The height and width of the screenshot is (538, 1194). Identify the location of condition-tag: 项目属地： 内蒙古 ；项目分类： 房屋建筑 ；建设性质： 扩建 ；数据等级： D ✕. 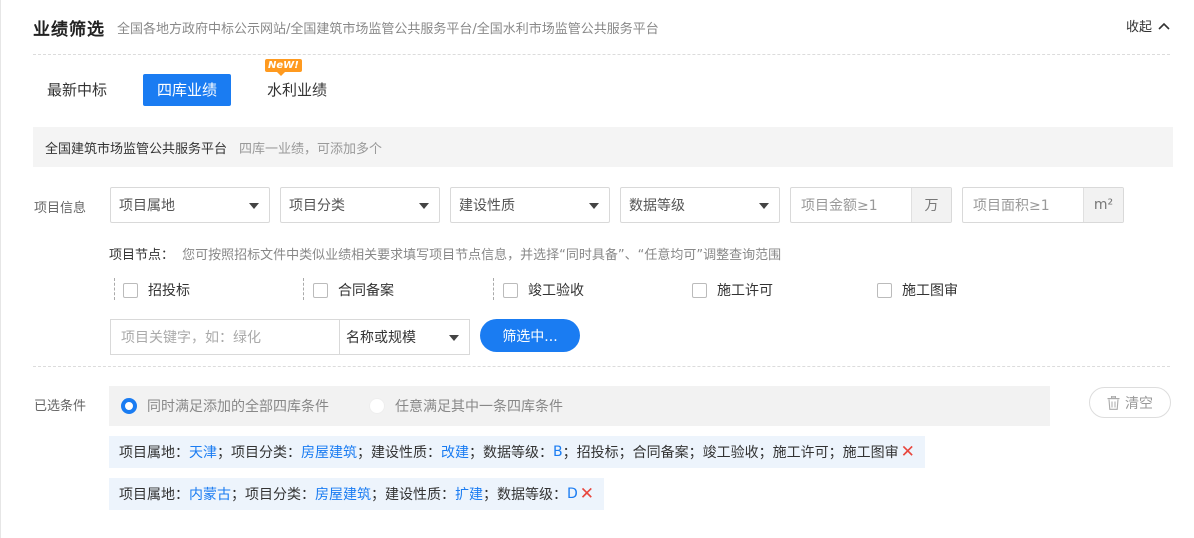
(357, 494).